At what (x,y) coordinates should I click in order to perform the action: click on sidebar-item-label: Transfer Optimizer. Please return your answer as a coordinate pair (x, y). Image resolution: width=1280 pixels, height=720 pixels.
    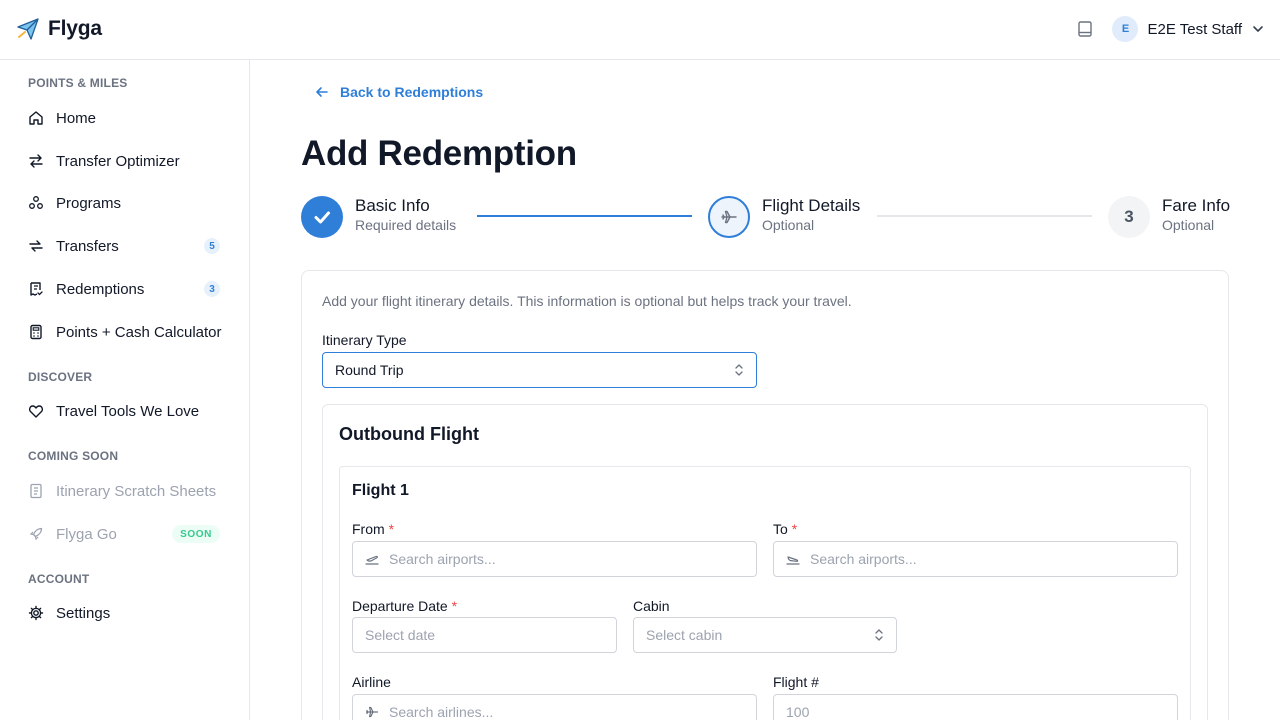
    Looking at the image, I should click on (118, 161).